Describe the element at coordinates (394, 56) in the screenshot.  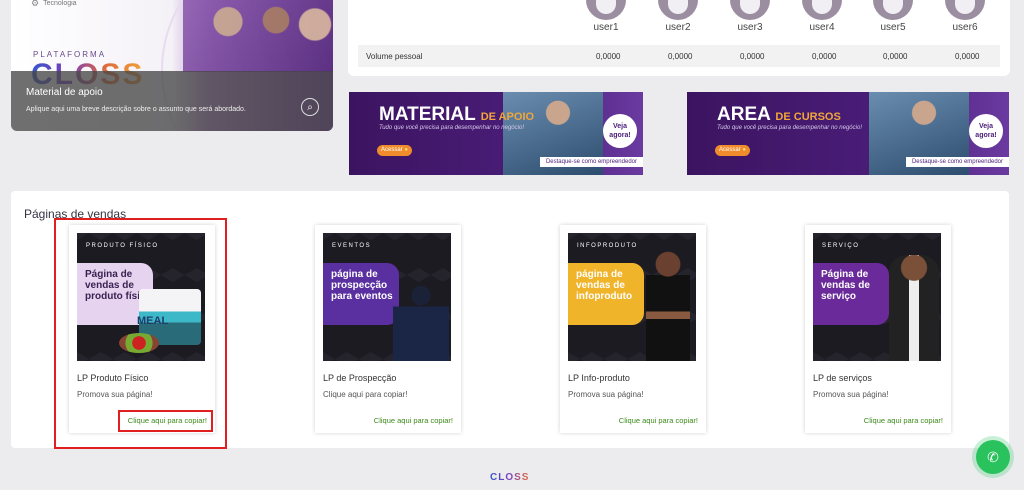
I see `volume-label: Volume pessoal` at that location.